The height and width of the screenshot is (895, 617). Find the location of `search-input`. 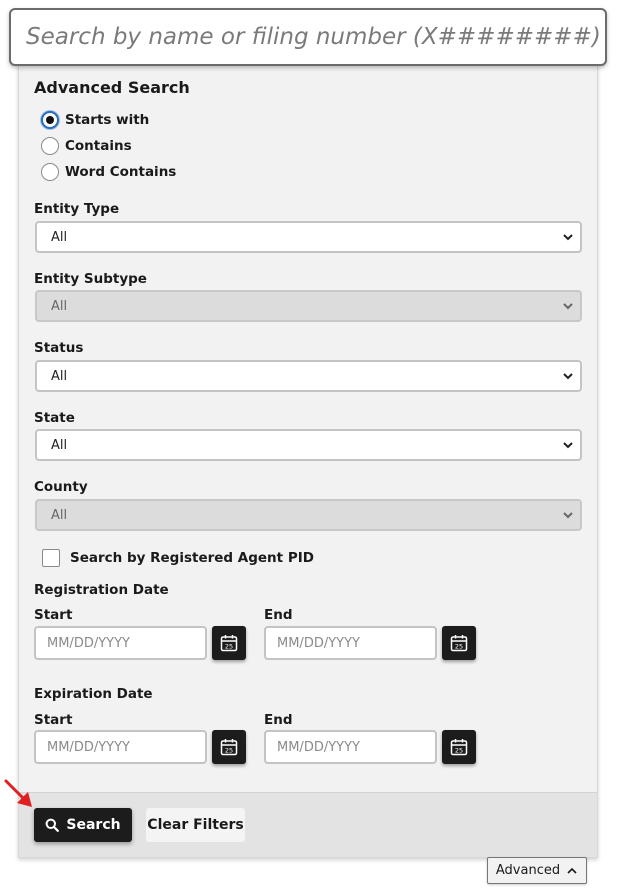

search-input is located at coordinates (315, 37).